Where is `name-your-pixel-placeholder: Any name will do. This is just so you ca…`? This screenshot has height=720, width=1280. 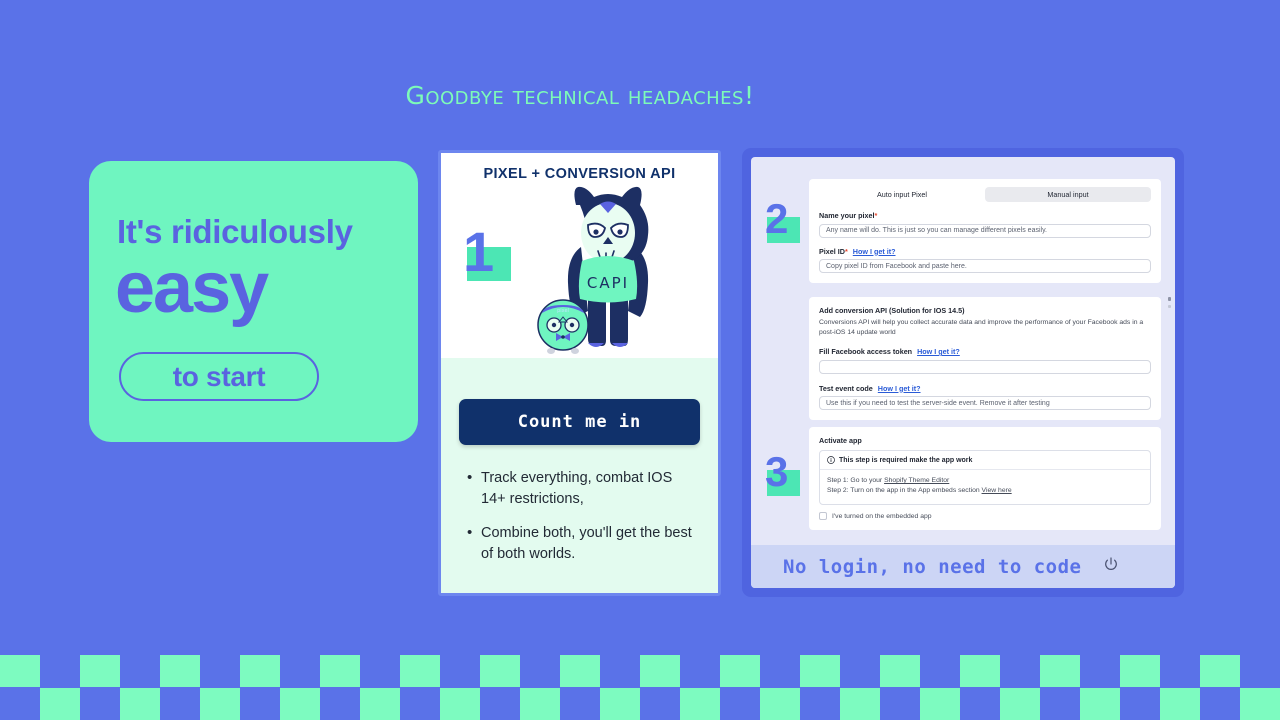 name-your-pixel-placeholder: Any name will do. This is just so you ca… is located at coordinates (936, 230).